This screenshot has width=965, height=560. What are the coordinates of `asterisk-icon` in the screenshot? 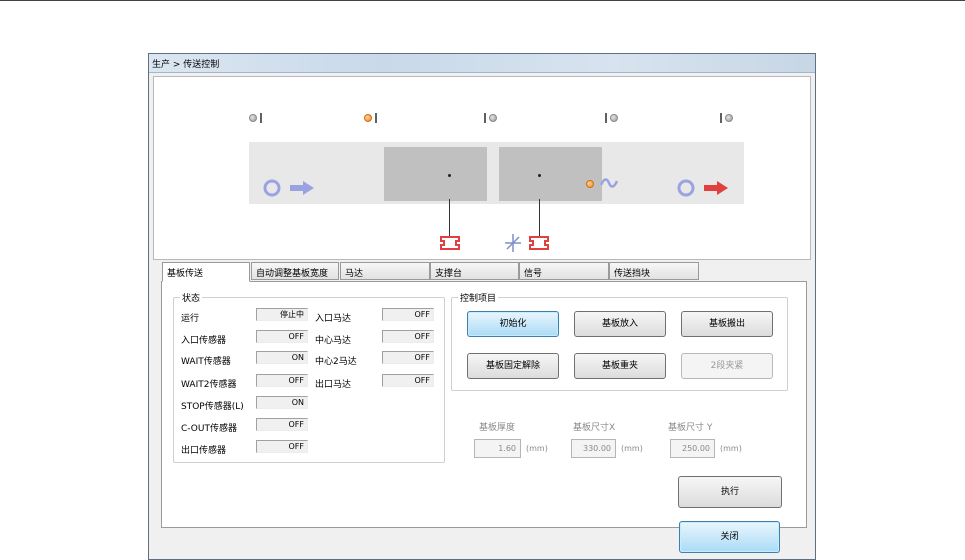 It's located at (513, 243).